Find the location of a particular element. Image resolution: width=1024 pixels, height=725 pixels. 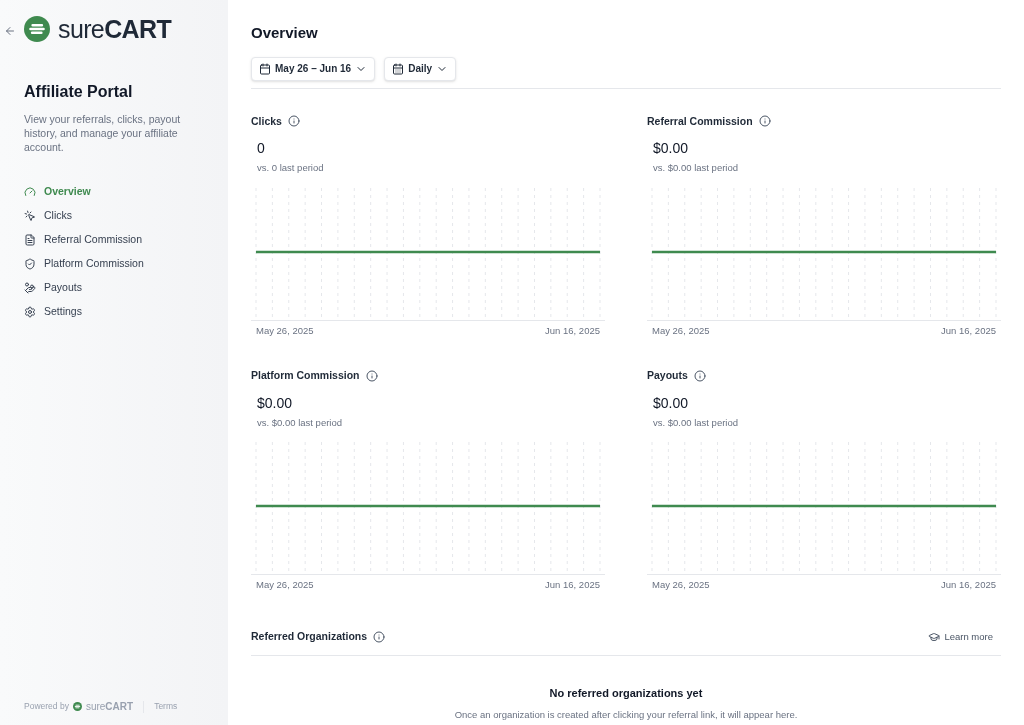

section-title: Referred Organizations is located at coordinates (309, 636).